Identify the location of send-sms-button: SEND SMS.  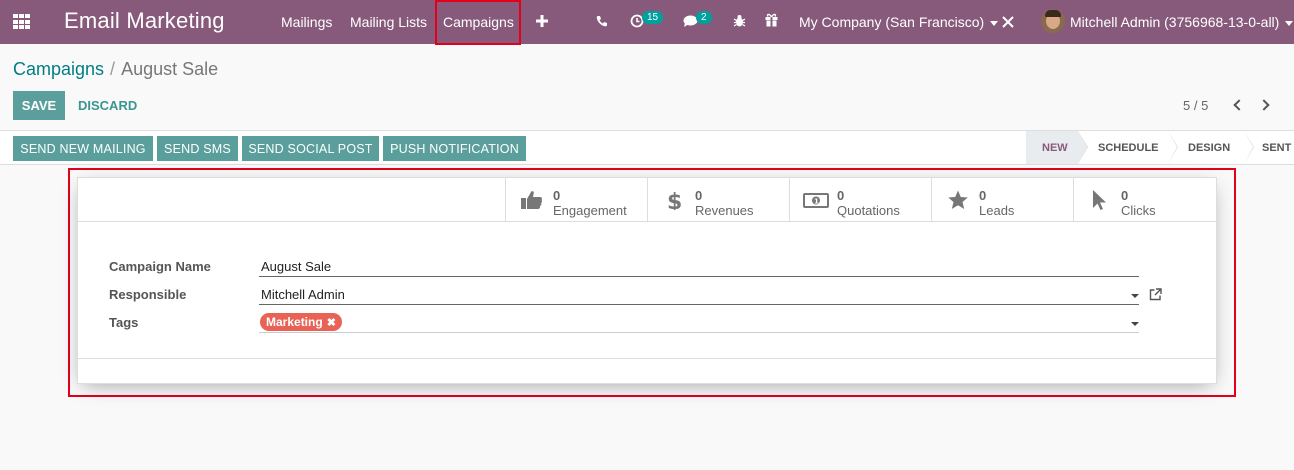
(197, 148).